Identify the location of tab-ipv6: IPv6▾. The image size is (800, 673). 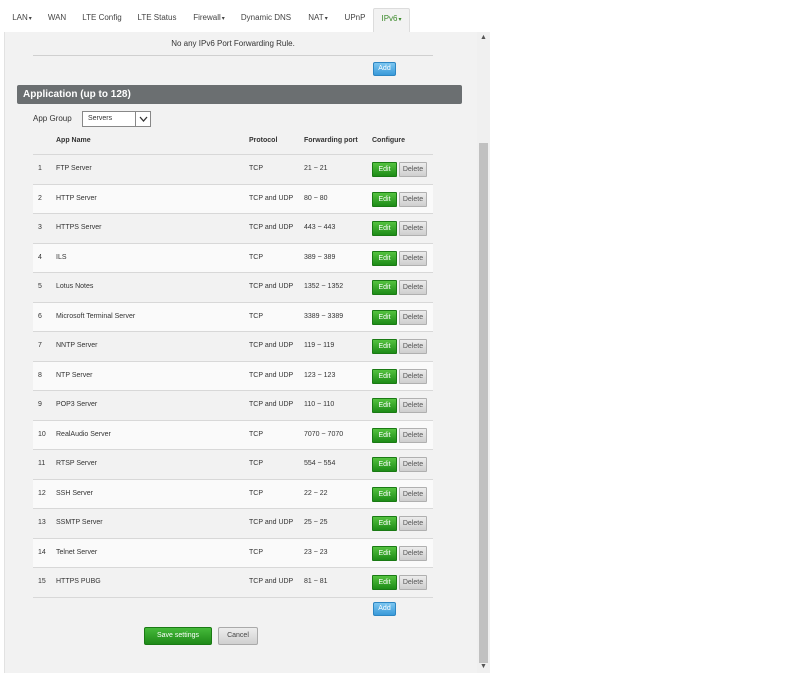
(391, 20).